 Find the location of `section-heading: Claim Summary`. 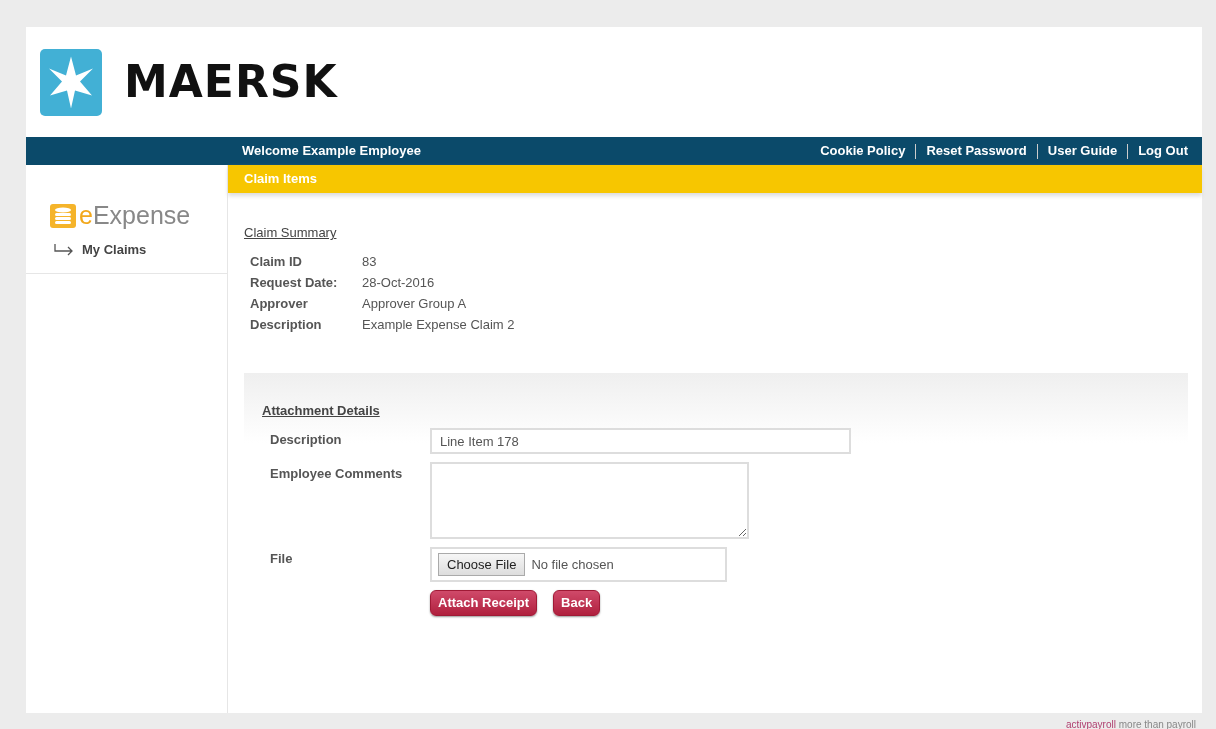

section-heading: Claim Summary is located at coordinates (290, 233).